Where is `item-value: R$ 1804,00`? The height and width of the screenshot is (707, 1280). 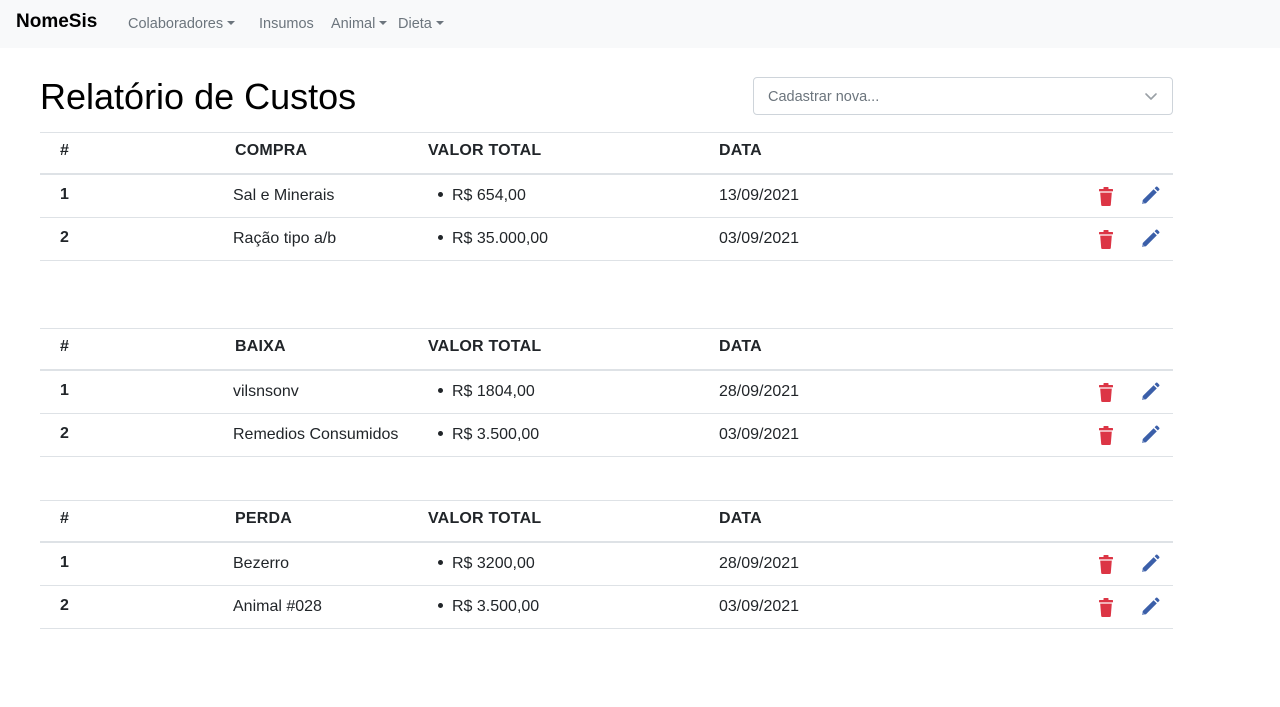
item-value: R$ 1804,00 is located at coordinates (486, 392).